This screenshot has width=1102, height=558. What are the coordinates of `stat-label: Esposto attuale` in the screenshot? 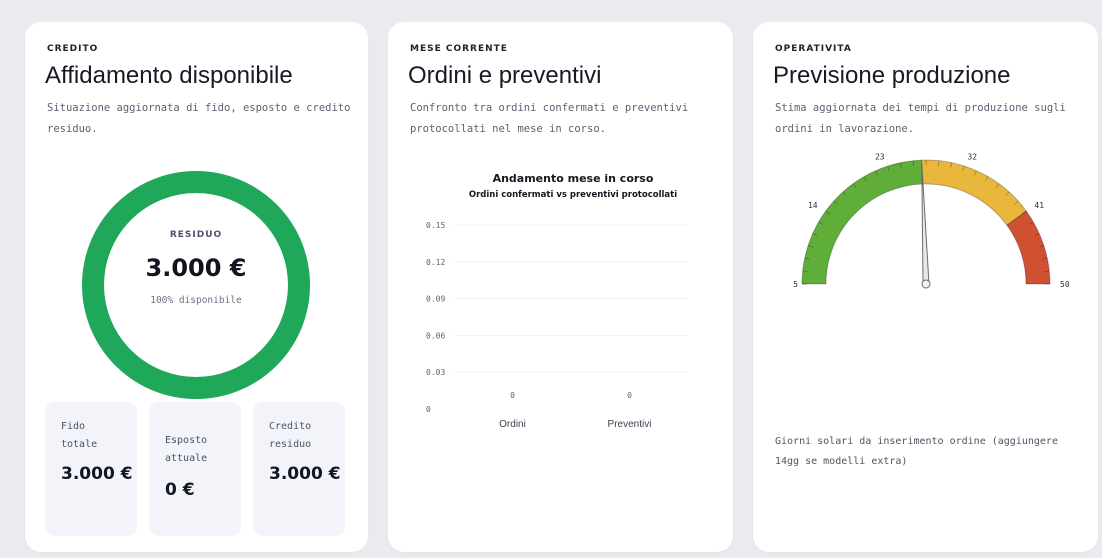 It's located at (186, 449).